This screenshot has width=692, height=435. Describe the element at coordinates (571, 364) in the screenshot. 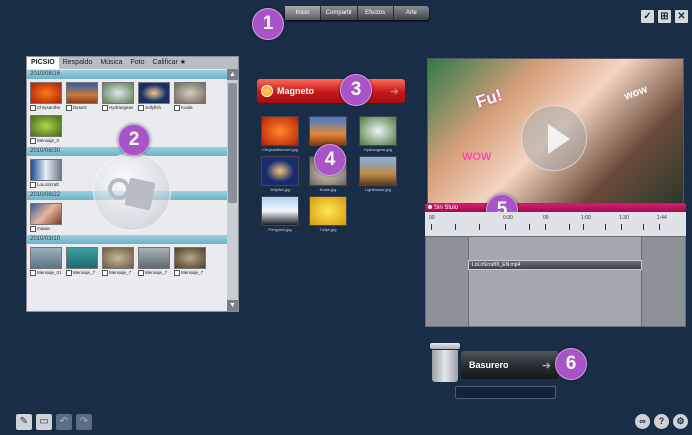

I see `callout-badge-6: 6` at that location.